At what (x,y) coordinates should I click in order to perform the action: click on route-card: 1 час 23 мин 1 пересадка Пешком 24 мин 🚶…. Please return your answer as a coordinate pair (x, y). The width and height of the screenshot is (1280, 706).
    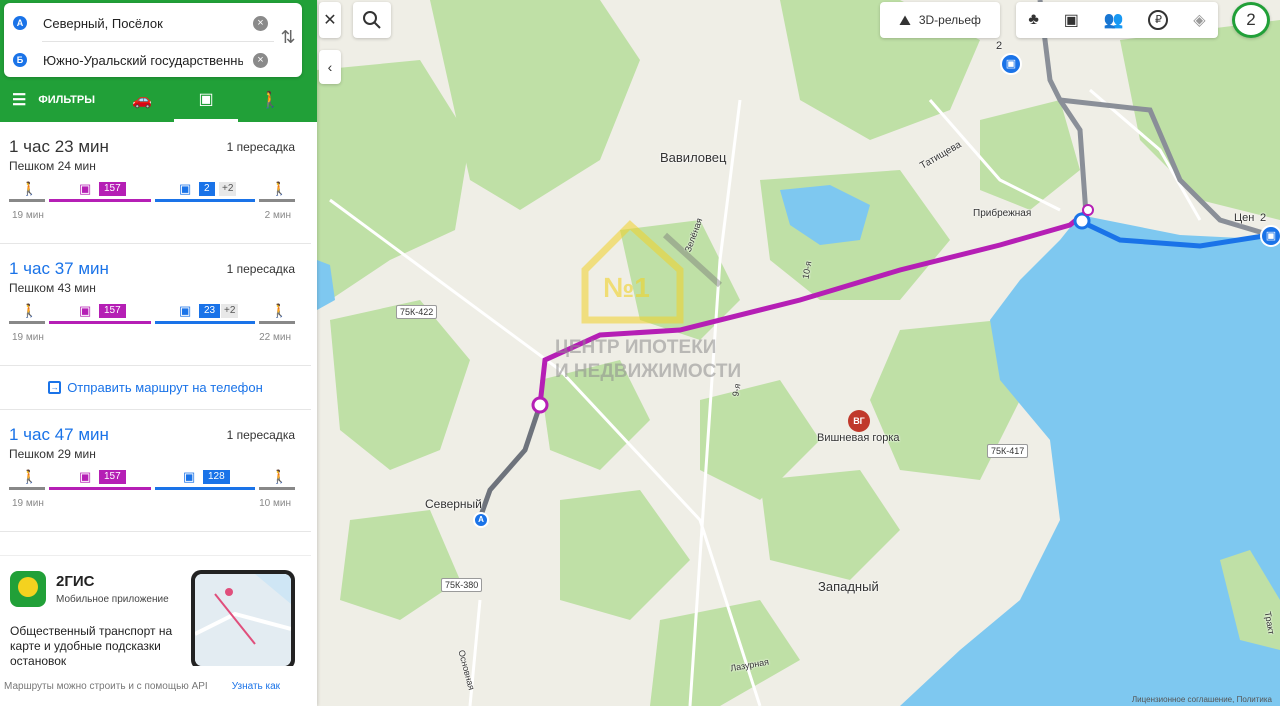
    Looking at the image, I should click on (155, 183).